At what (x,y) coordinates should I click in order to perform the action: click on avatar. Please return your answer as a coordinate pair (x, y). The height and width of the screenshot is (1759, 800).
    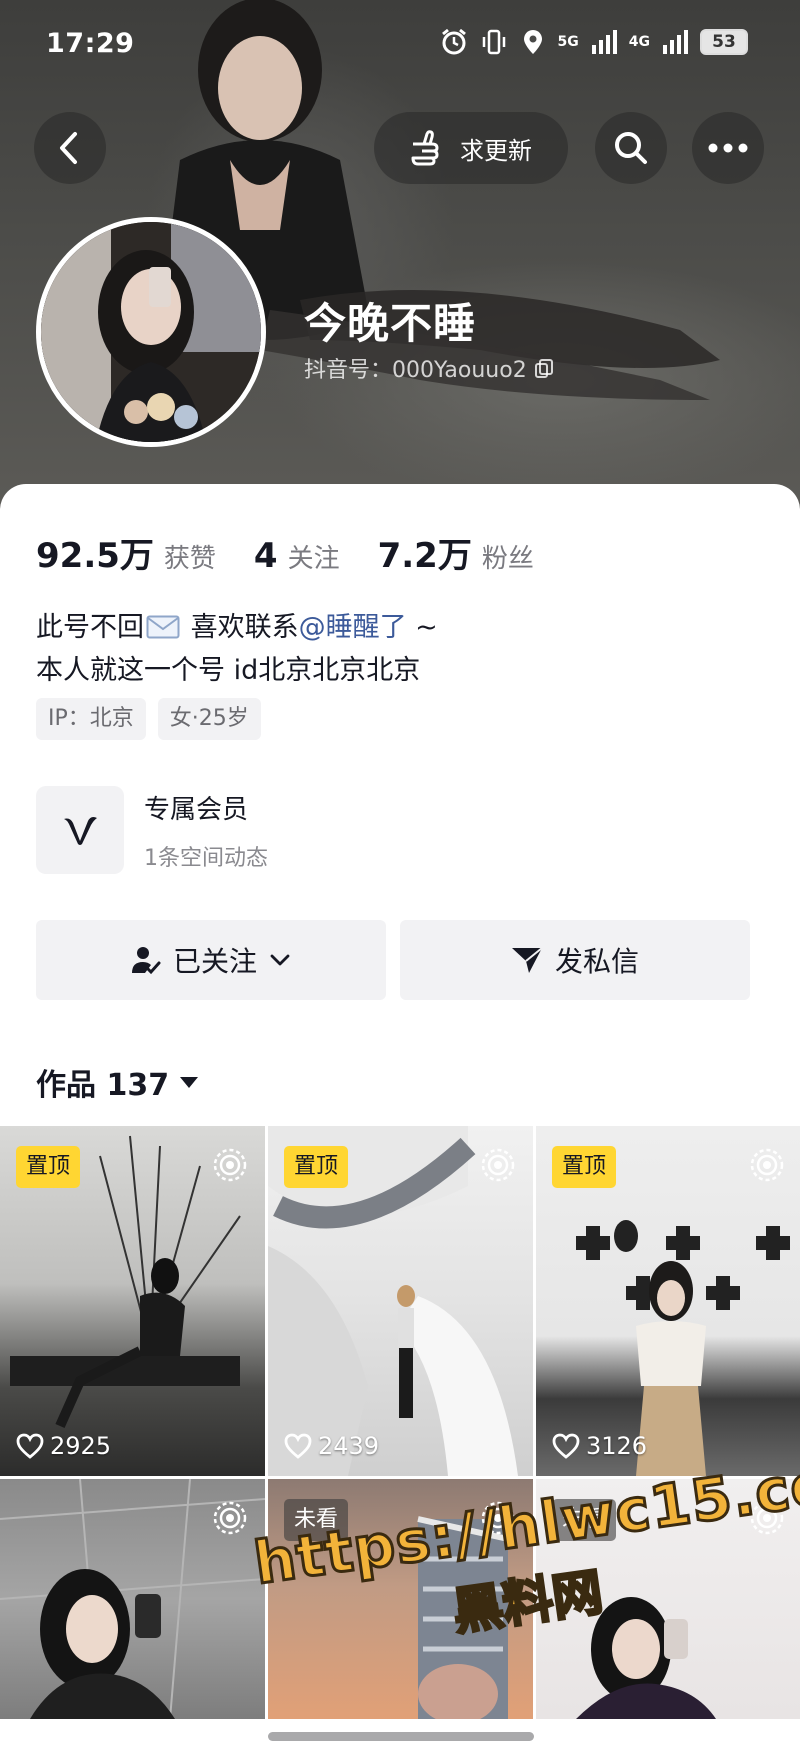
    Looking at the image, I should click on (151, 332).